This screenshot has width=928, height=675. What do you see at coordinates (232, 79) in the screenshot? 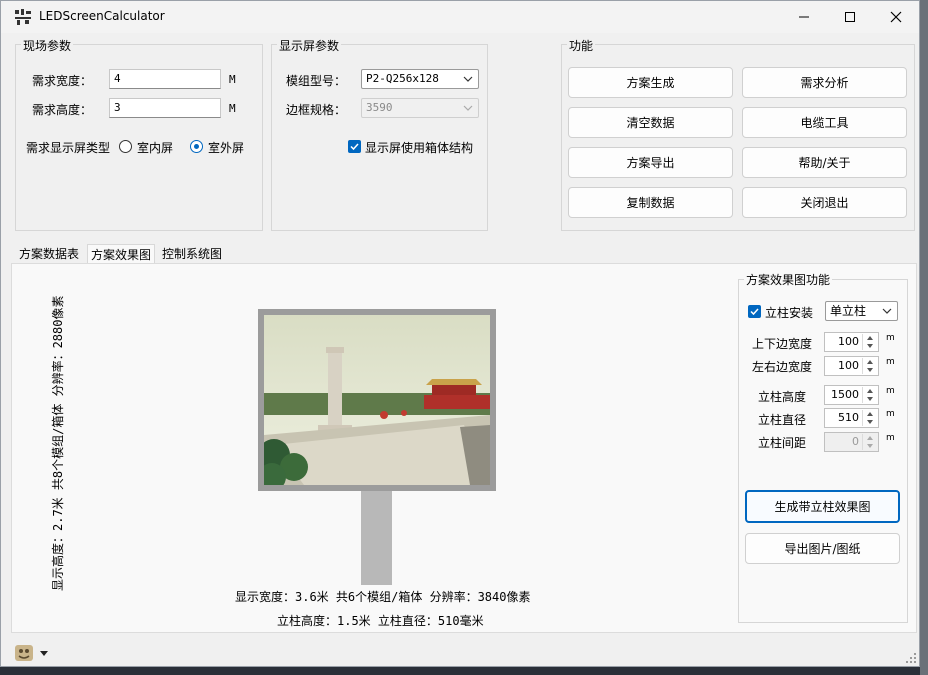
I see `width-unit: M` at bounding box center [232, 79].